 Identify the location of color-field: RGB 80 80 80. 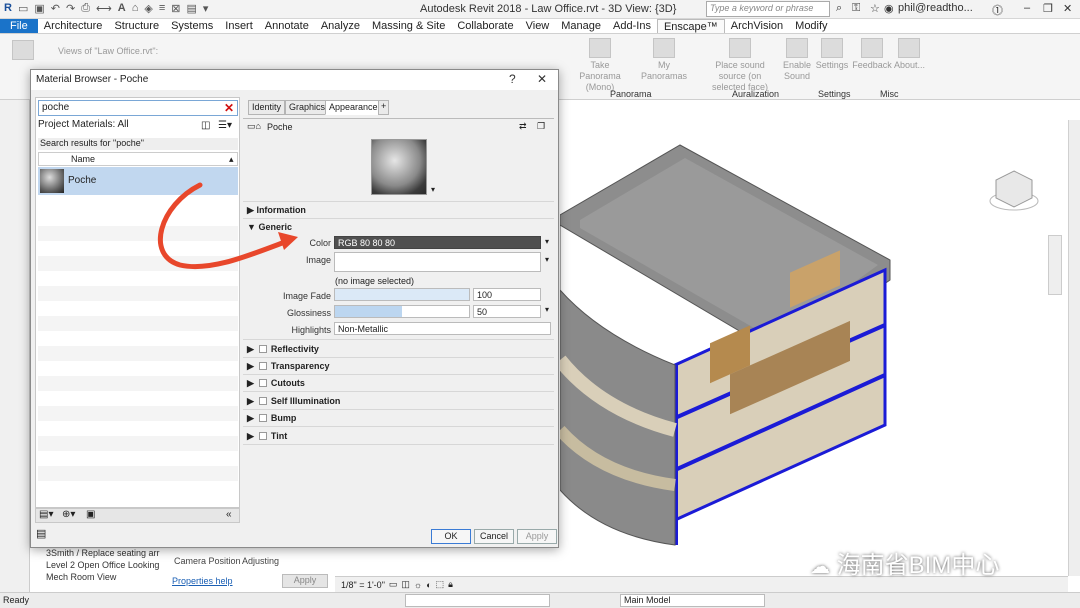
(437, 242).